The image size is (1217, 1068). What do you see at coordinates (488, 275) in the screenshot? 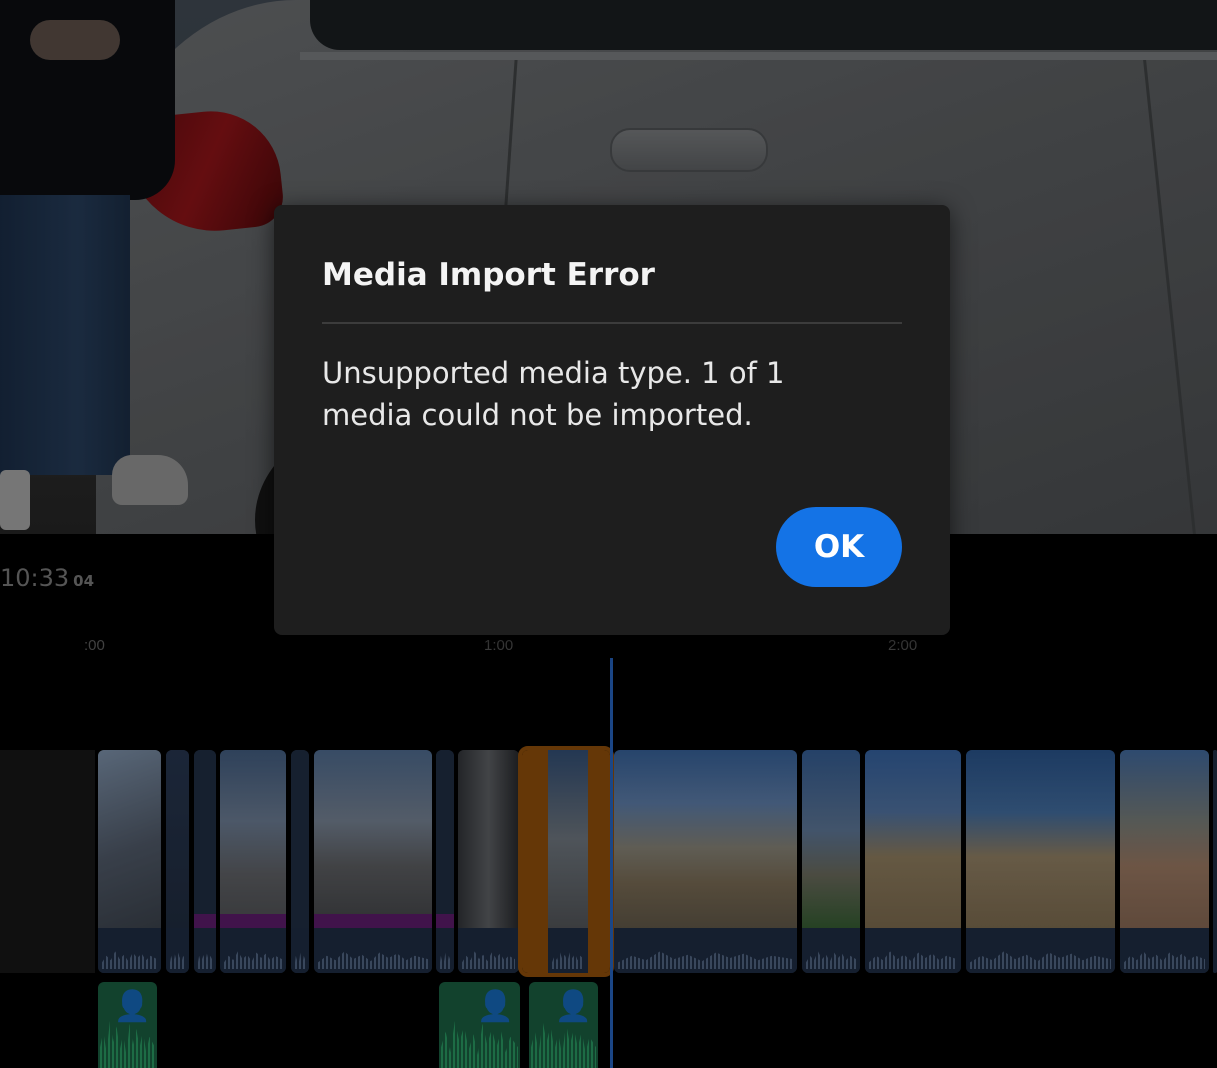
I see `dialog-title: Media Import Error` at bounding box center [488, 275].